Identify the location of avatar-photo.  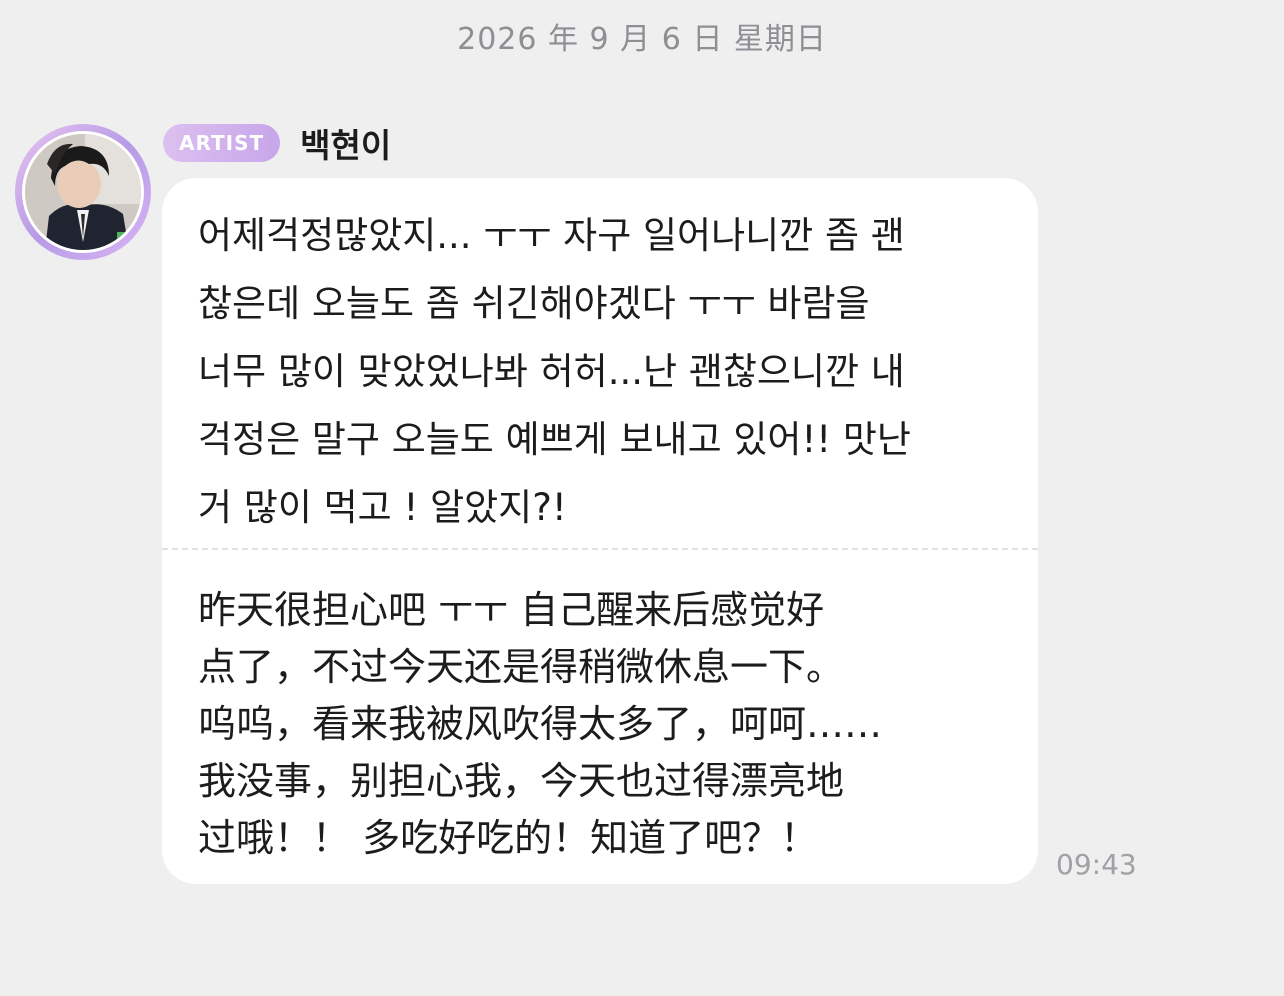
(83, 192).